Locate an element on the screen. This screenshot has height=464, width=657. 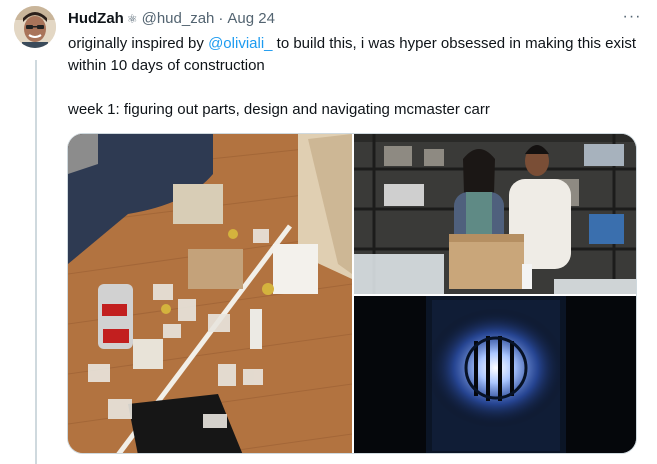
avatar-photo is located at coordinates (35, 27).